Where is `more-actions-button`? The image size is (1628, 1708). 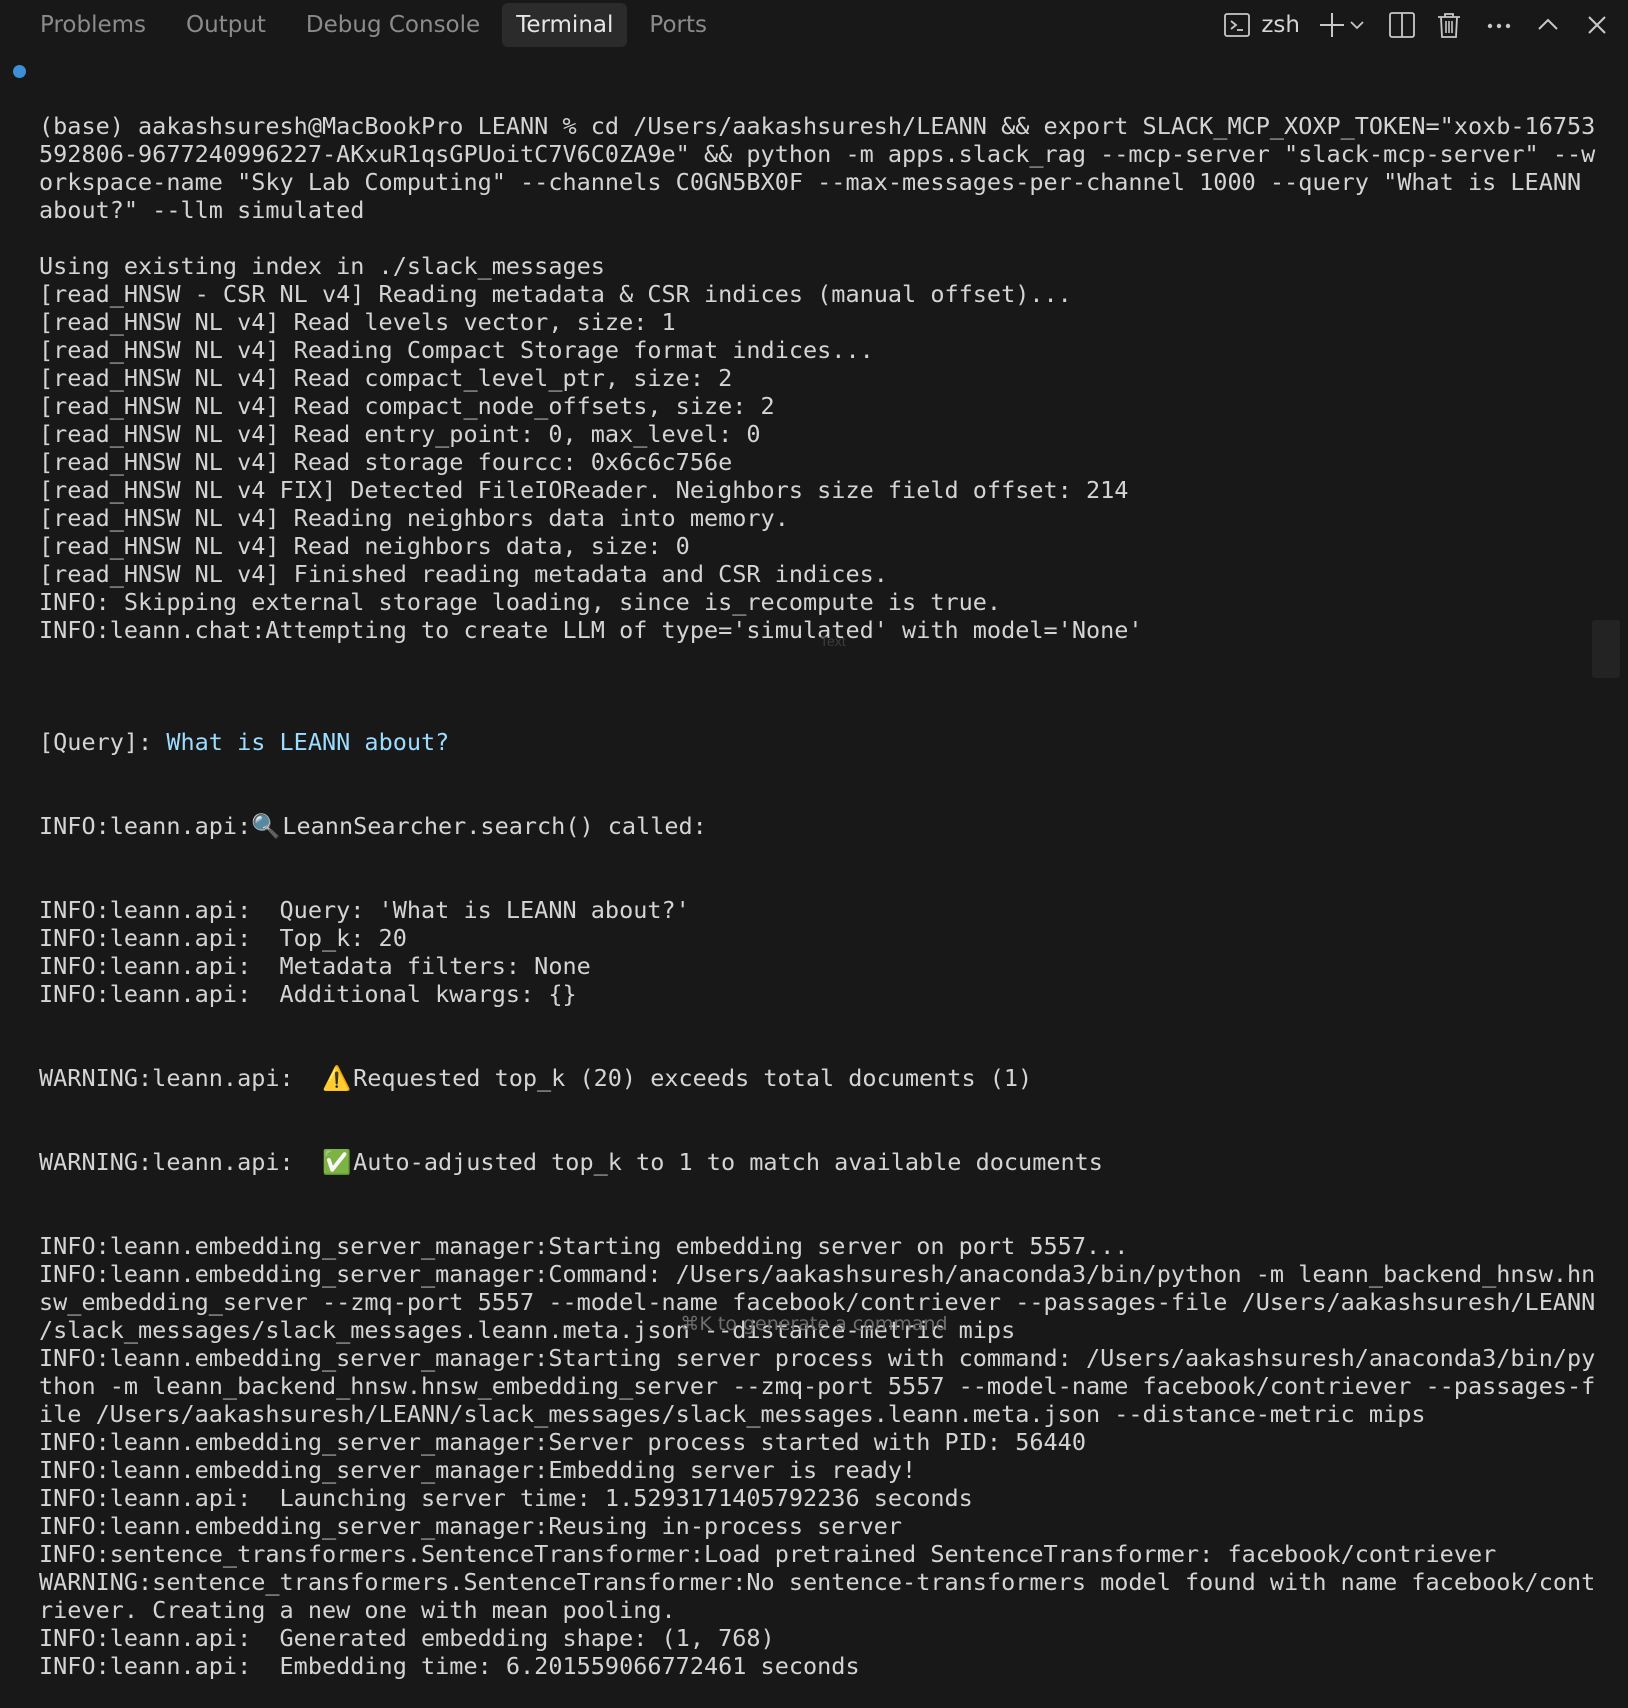 more-actions-button is located at coordinates (1499, 25).